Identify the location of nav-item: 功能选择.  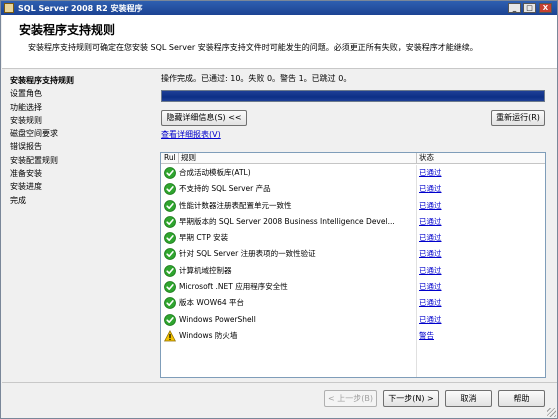
(80, 107).